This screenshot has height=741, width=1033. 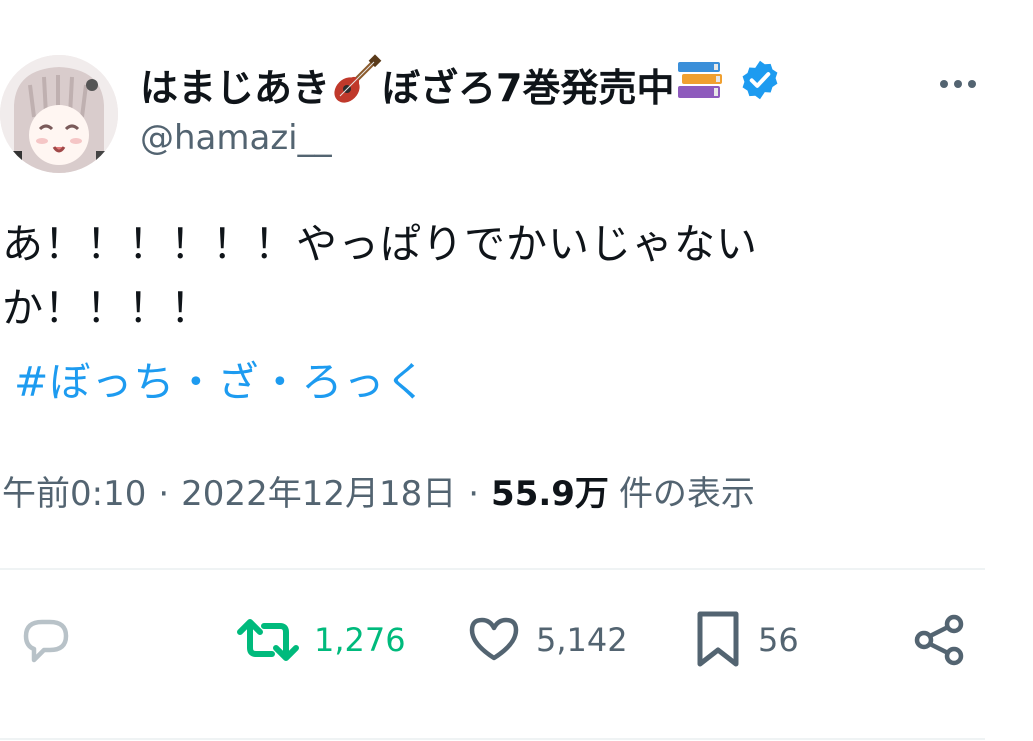 I want to click on retweet-icon, so click(x=268, y=640).